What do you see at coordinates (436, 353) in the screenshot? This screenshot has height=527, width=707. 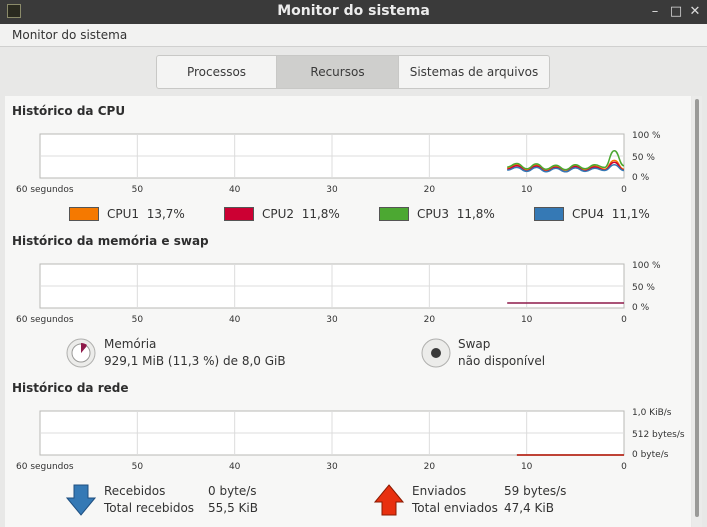 I see `swap-pie-icon` at bounding box center [436, 353].